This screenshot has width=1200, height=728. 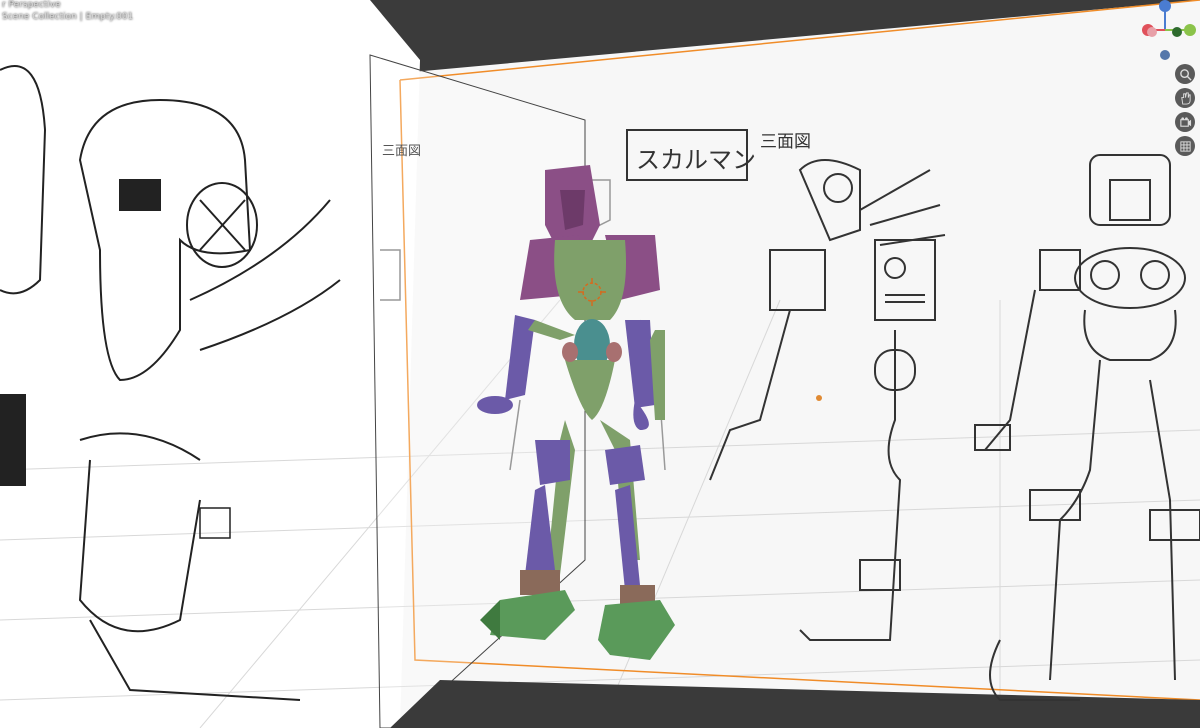 I want to click on collection-label: Scene Collection | Empty.001, so click(x=68, y=17).